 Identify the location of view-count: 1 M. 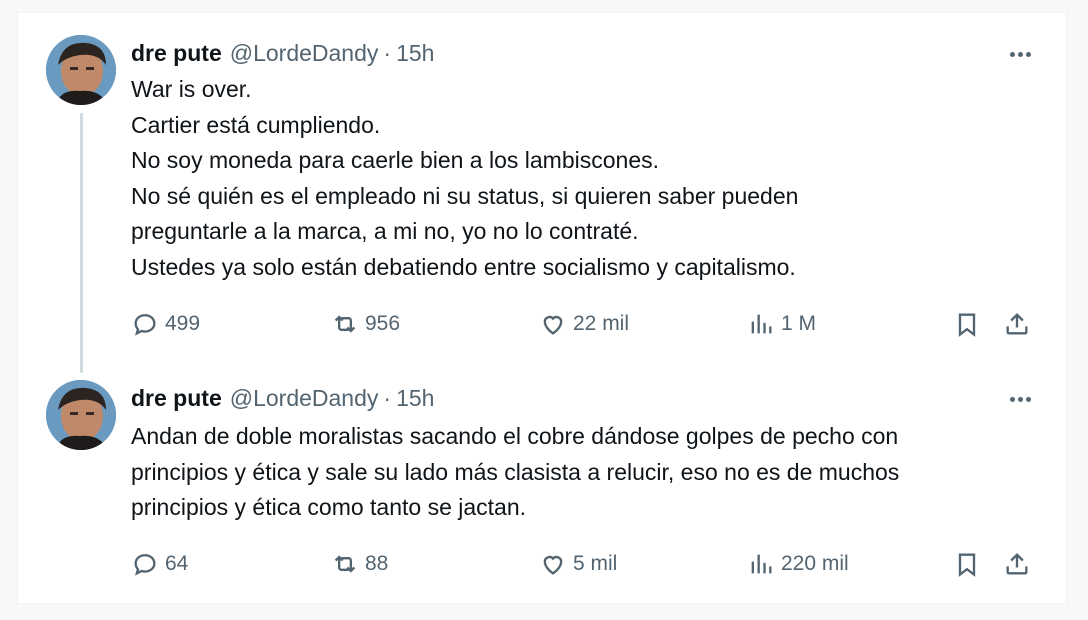
(799, 323).